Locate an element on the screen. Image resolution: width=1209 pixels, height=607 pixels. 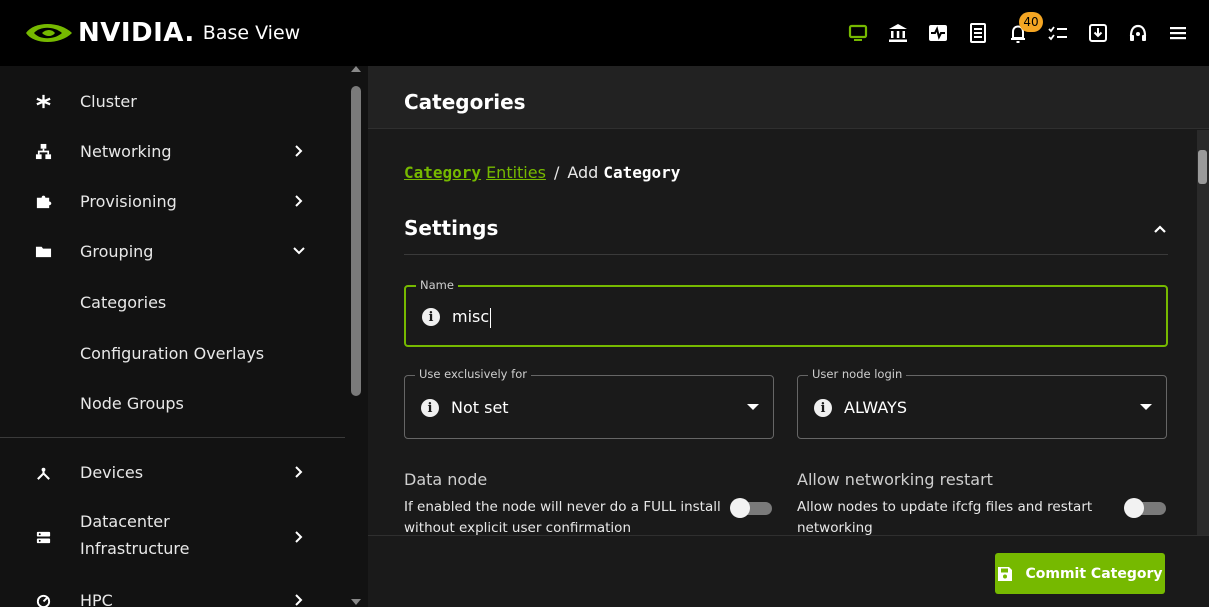
sidebar-item-label: Cluster is located at coordinates (108, 101).